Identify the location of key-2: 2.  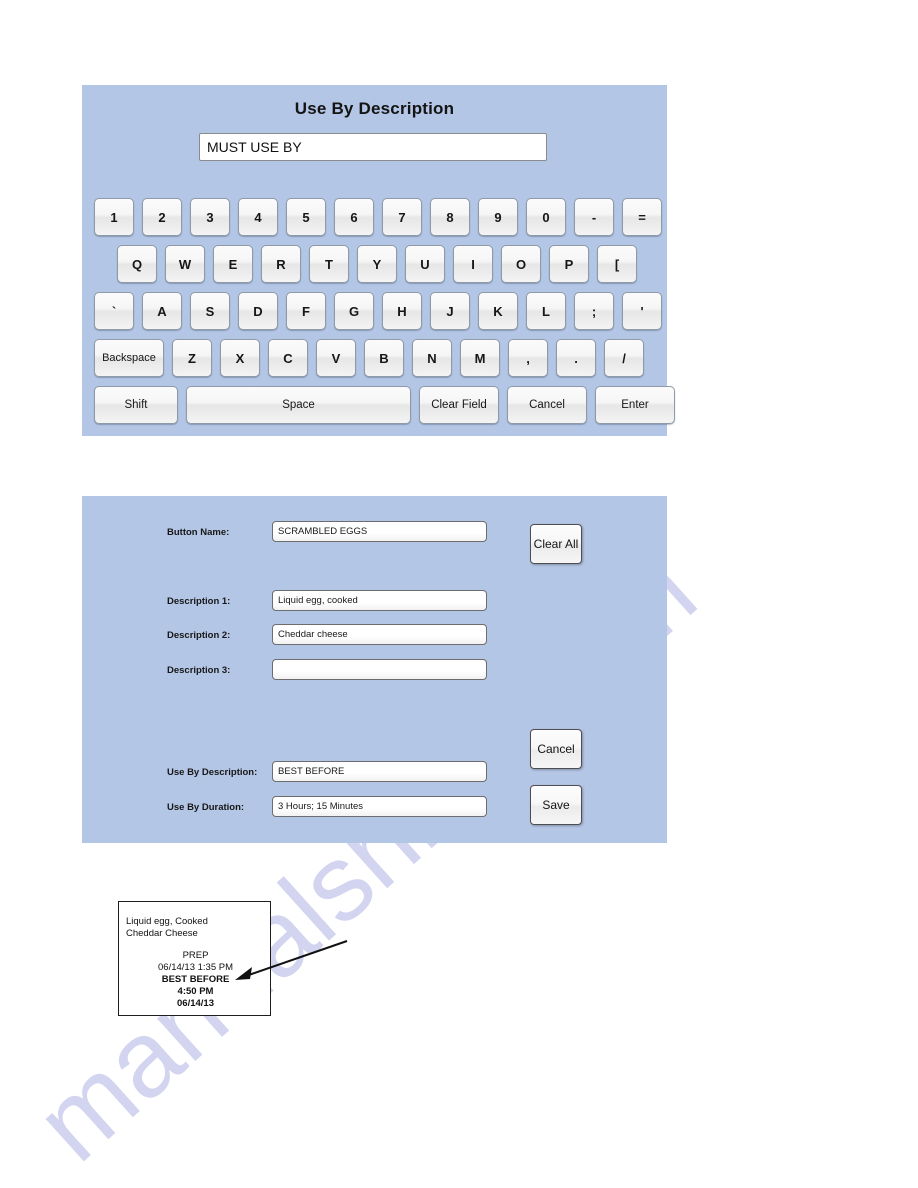
(162, 217).